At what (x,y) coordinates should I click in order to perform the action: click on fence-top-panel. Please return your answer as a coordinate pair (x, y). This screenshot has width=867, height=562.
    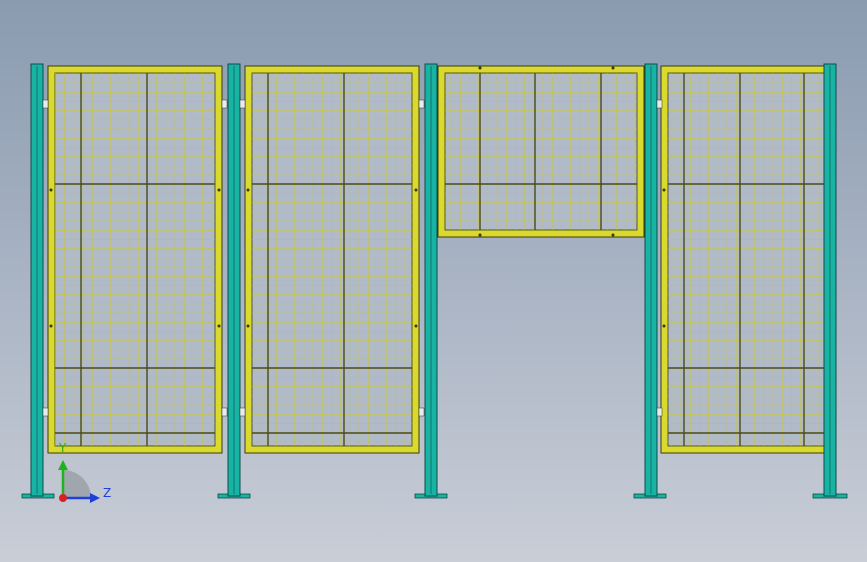
    Looking at the image, I should click on (541, 151).